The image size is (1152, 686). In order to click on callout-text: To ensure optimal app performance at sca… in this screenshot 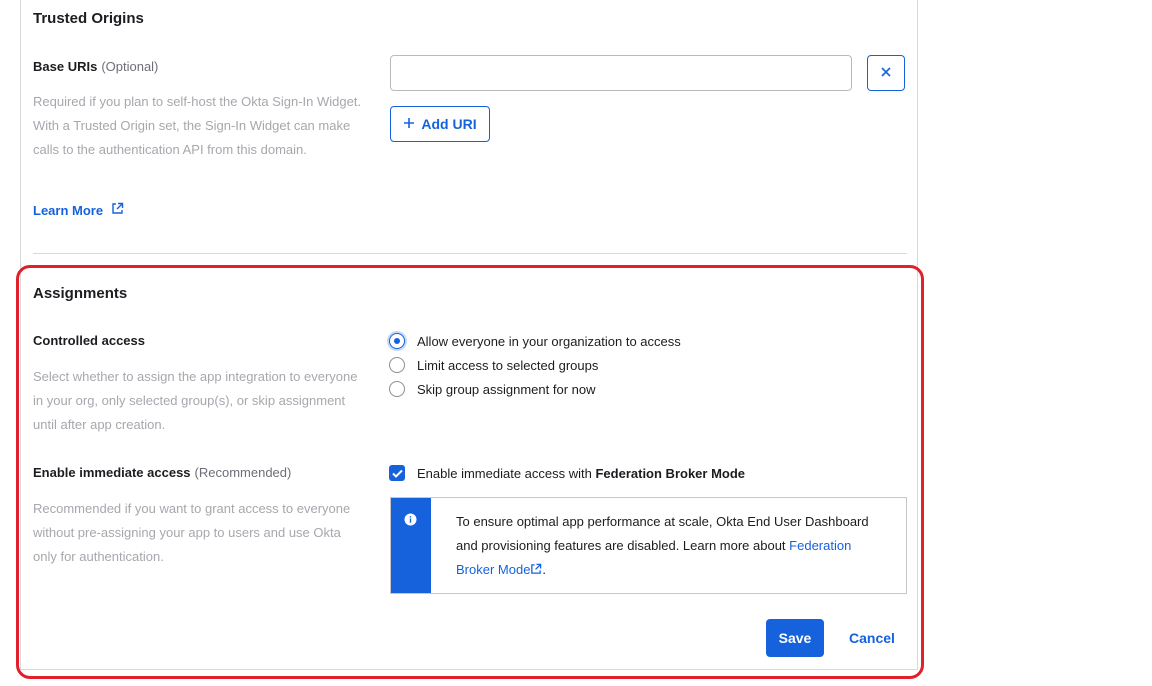, I will do `click(666, 546)`.